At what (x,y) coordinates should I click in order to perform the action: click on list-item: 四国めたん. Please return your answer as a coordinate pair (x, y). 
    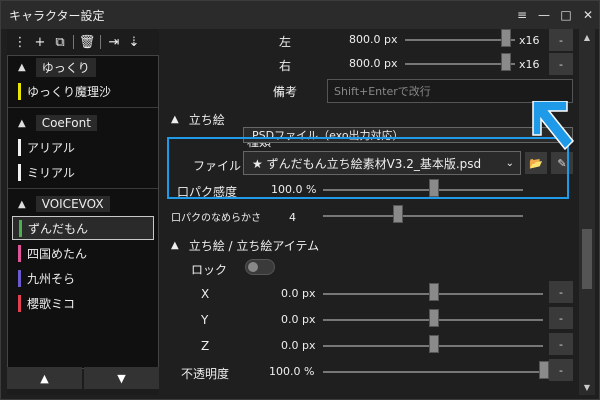
    Looking at the image, I should click on (83, 253).